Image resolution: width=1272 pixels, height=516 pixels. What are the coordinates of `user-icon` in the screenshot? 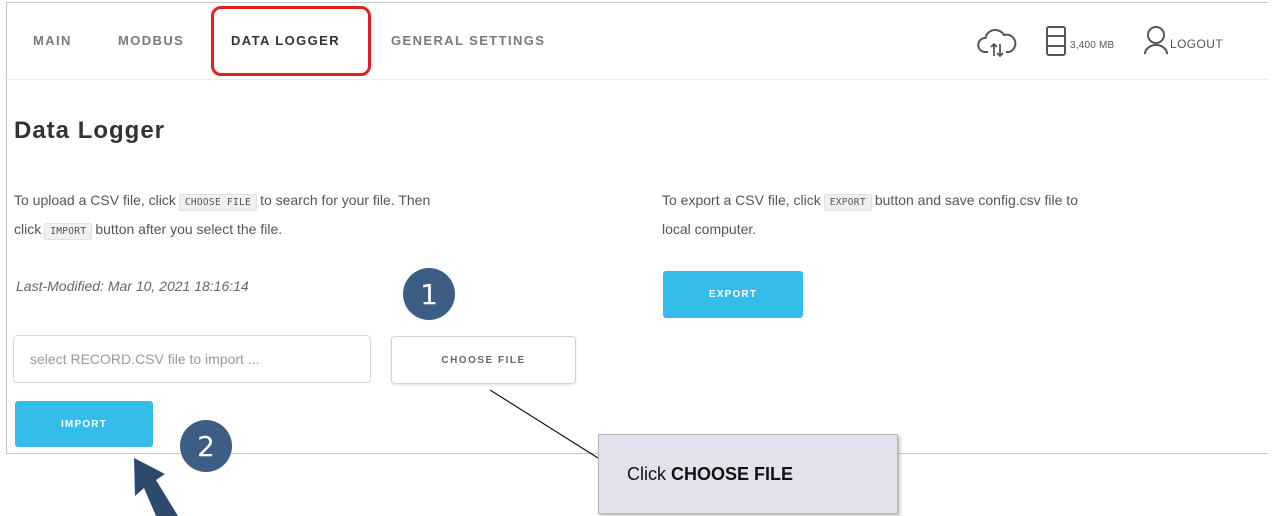 It's located at (1156, 42).